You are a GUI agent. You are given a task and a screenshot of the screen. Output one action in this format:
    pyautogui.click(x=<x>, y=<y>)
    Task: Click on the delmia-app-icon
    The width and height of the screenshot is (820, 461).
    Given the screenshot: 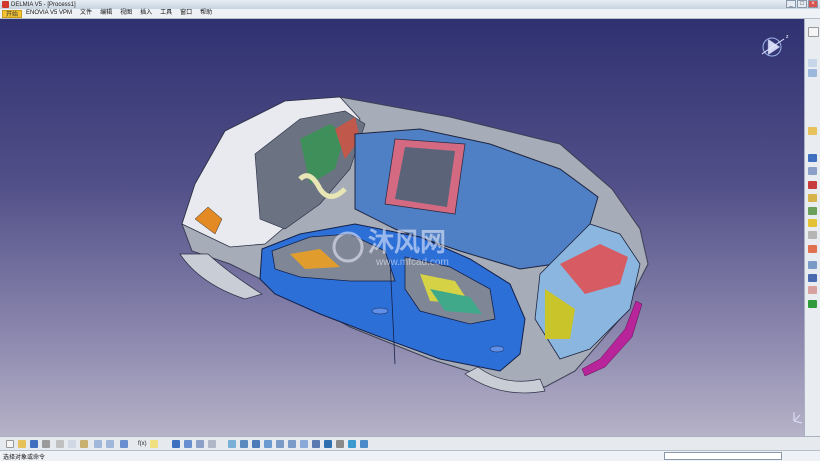 What is the action you would take?
    pyautogui.click(x=5, y=4)
    